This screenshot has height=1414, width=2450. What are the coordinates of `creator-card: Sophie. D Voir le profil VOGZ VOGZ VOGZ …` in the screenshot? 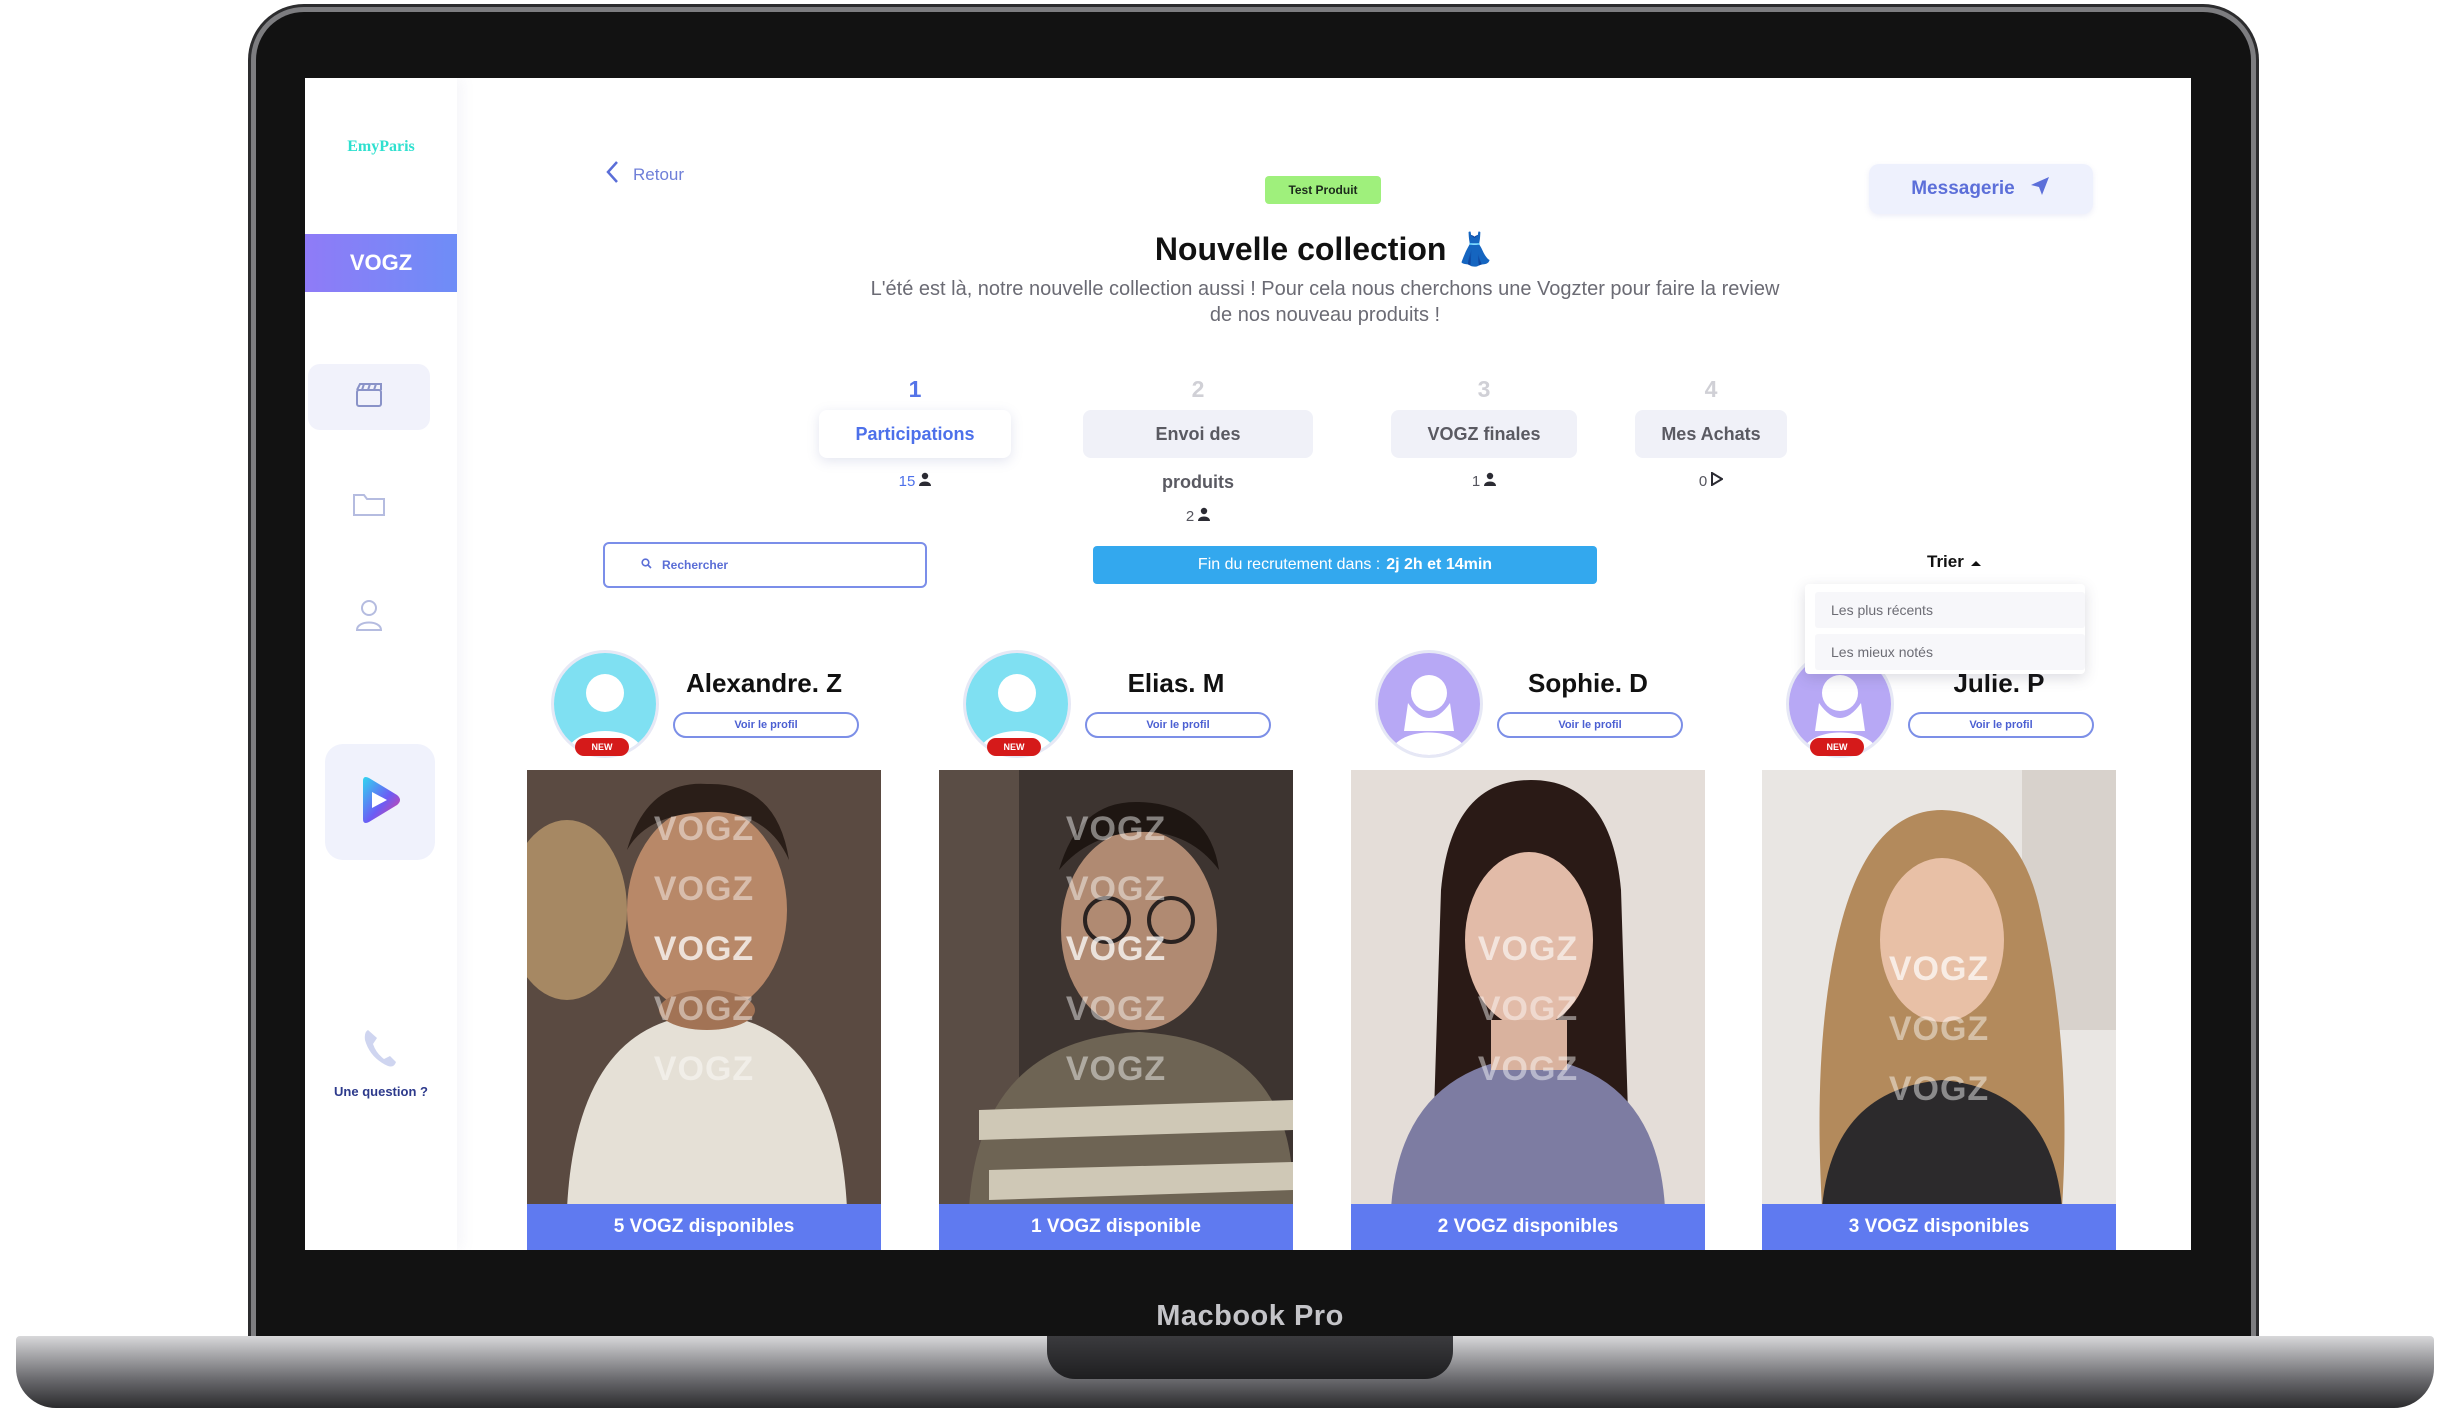 It's located at (1529, 949).